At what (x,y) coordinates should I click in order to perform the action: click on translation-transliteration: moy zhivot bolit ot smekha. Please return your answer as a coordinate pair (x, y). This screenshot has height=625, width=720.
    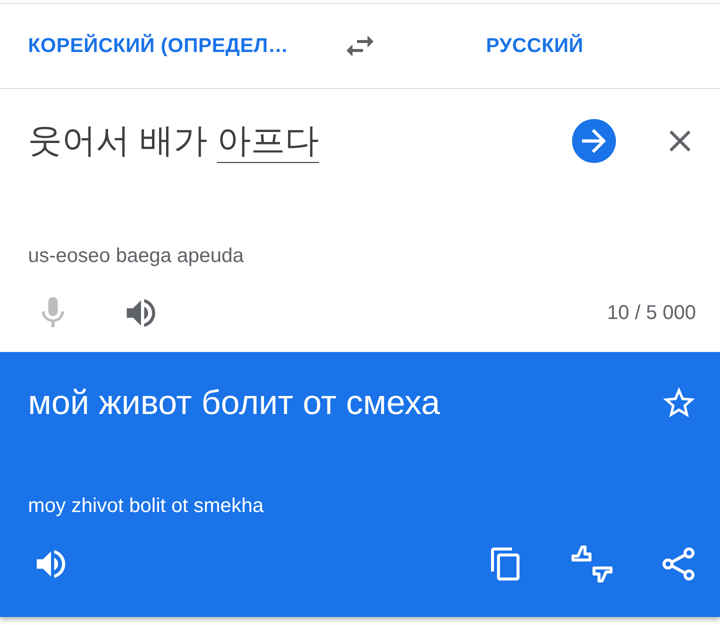
    Looking at the image, I should click on (146, 506).